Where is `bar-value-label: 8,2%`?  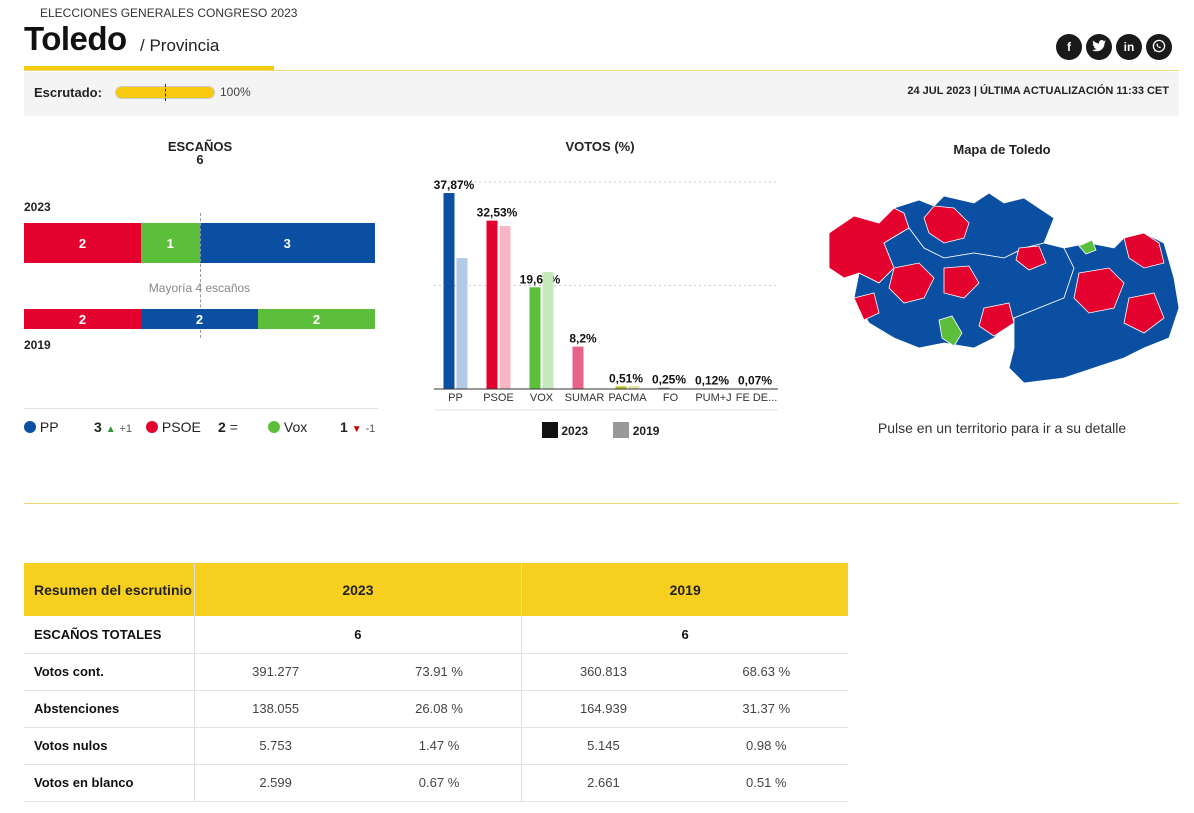 bar-value-label: 8,2% is located at coordinates (583, 339).